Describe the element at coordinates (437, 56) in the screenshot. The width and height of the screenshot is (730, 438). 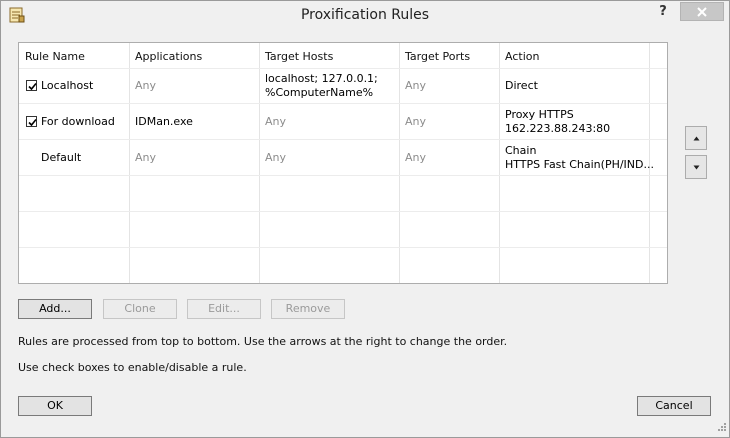
I see `column-header-target-ports: Target Ports` at that location.